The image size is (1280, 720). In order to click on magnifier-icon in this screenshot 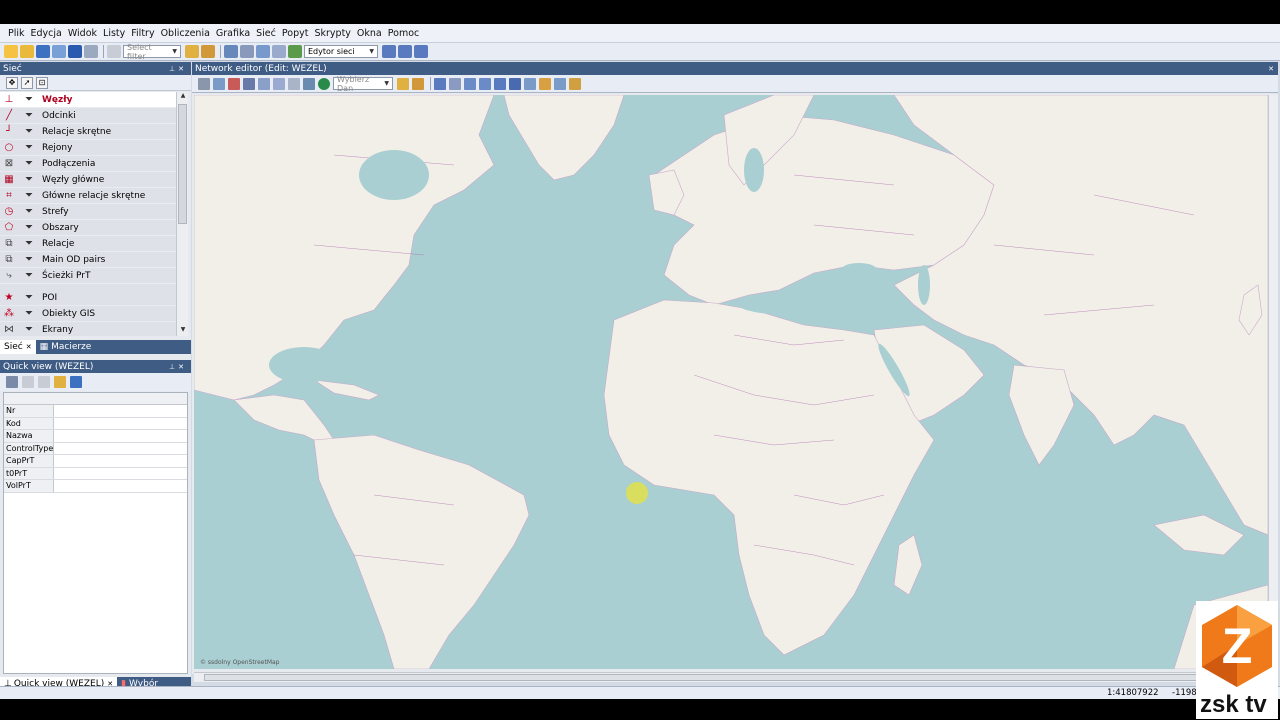, I will do `click(560, 83)`.